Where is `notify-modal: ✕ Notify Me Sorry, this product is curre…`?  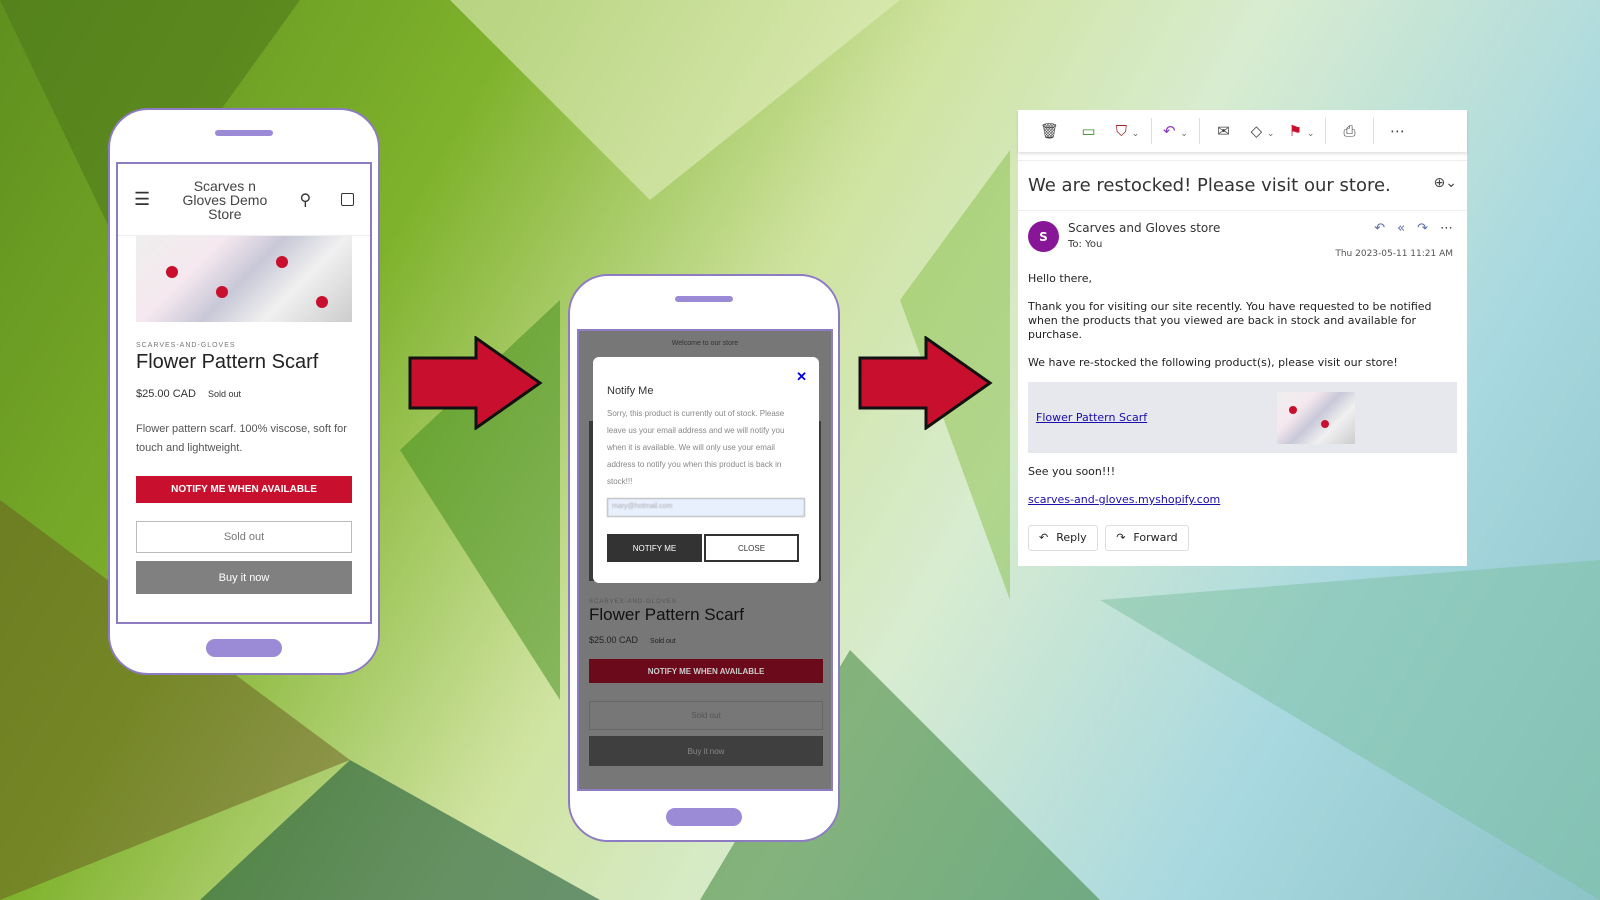
notify-modal: ✕ Notify Me Sorry, this product is curre… is located at coordinates (706, 470).